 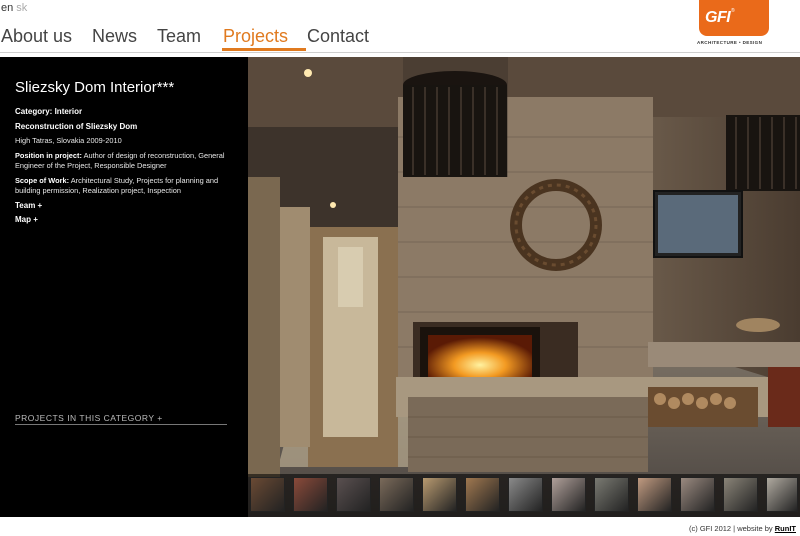 What do you see at coordinates (734, 18) in the screenshot?
I see `gfi-logo: GFI ®` at bounding box center [734, 18].